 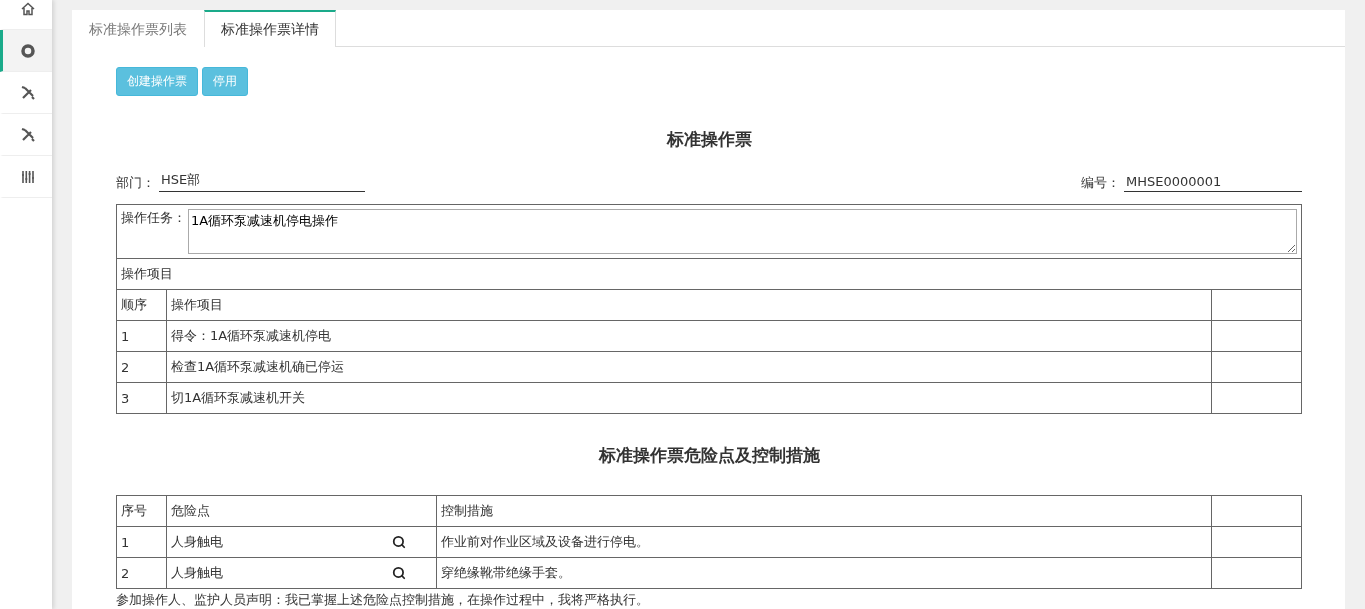 What do you see at coordinates (689, 367) in the screenshot?
I see `table-cell: 检查1A循环泵减速机确已停运` at bounding box center [689, 367].